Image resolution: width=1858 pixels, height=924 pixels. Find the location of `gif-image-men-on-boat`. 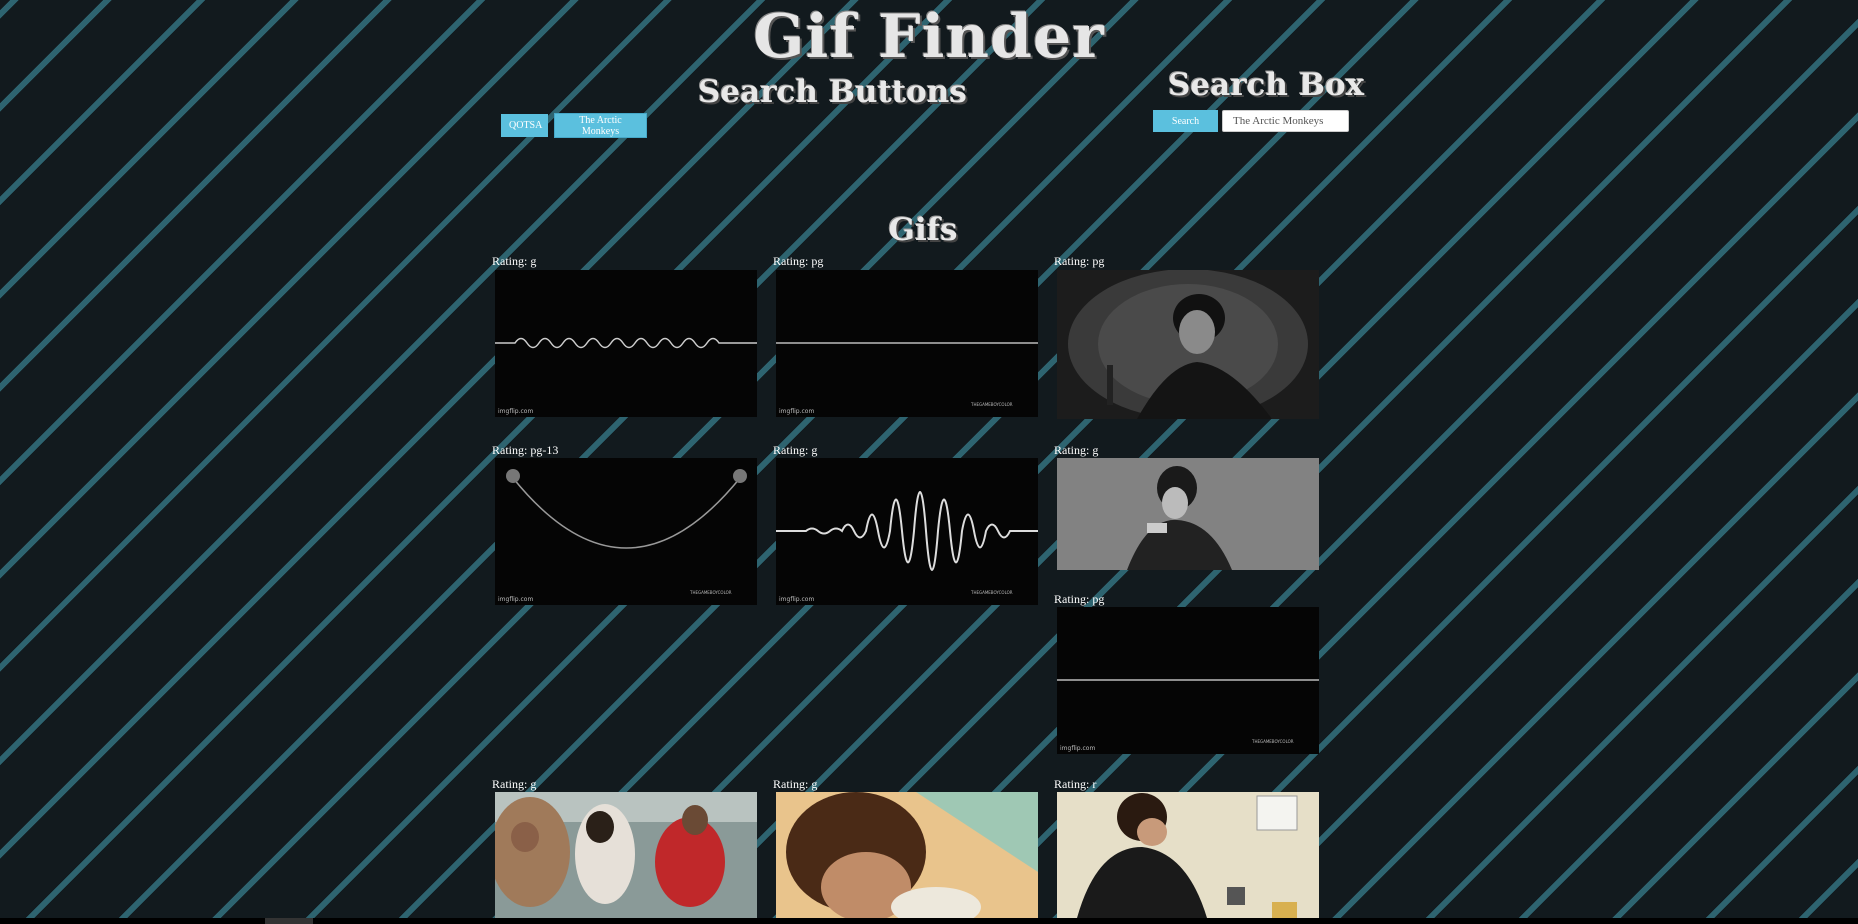

gif-image-men-on-boat is located at coordinates (626, 855).